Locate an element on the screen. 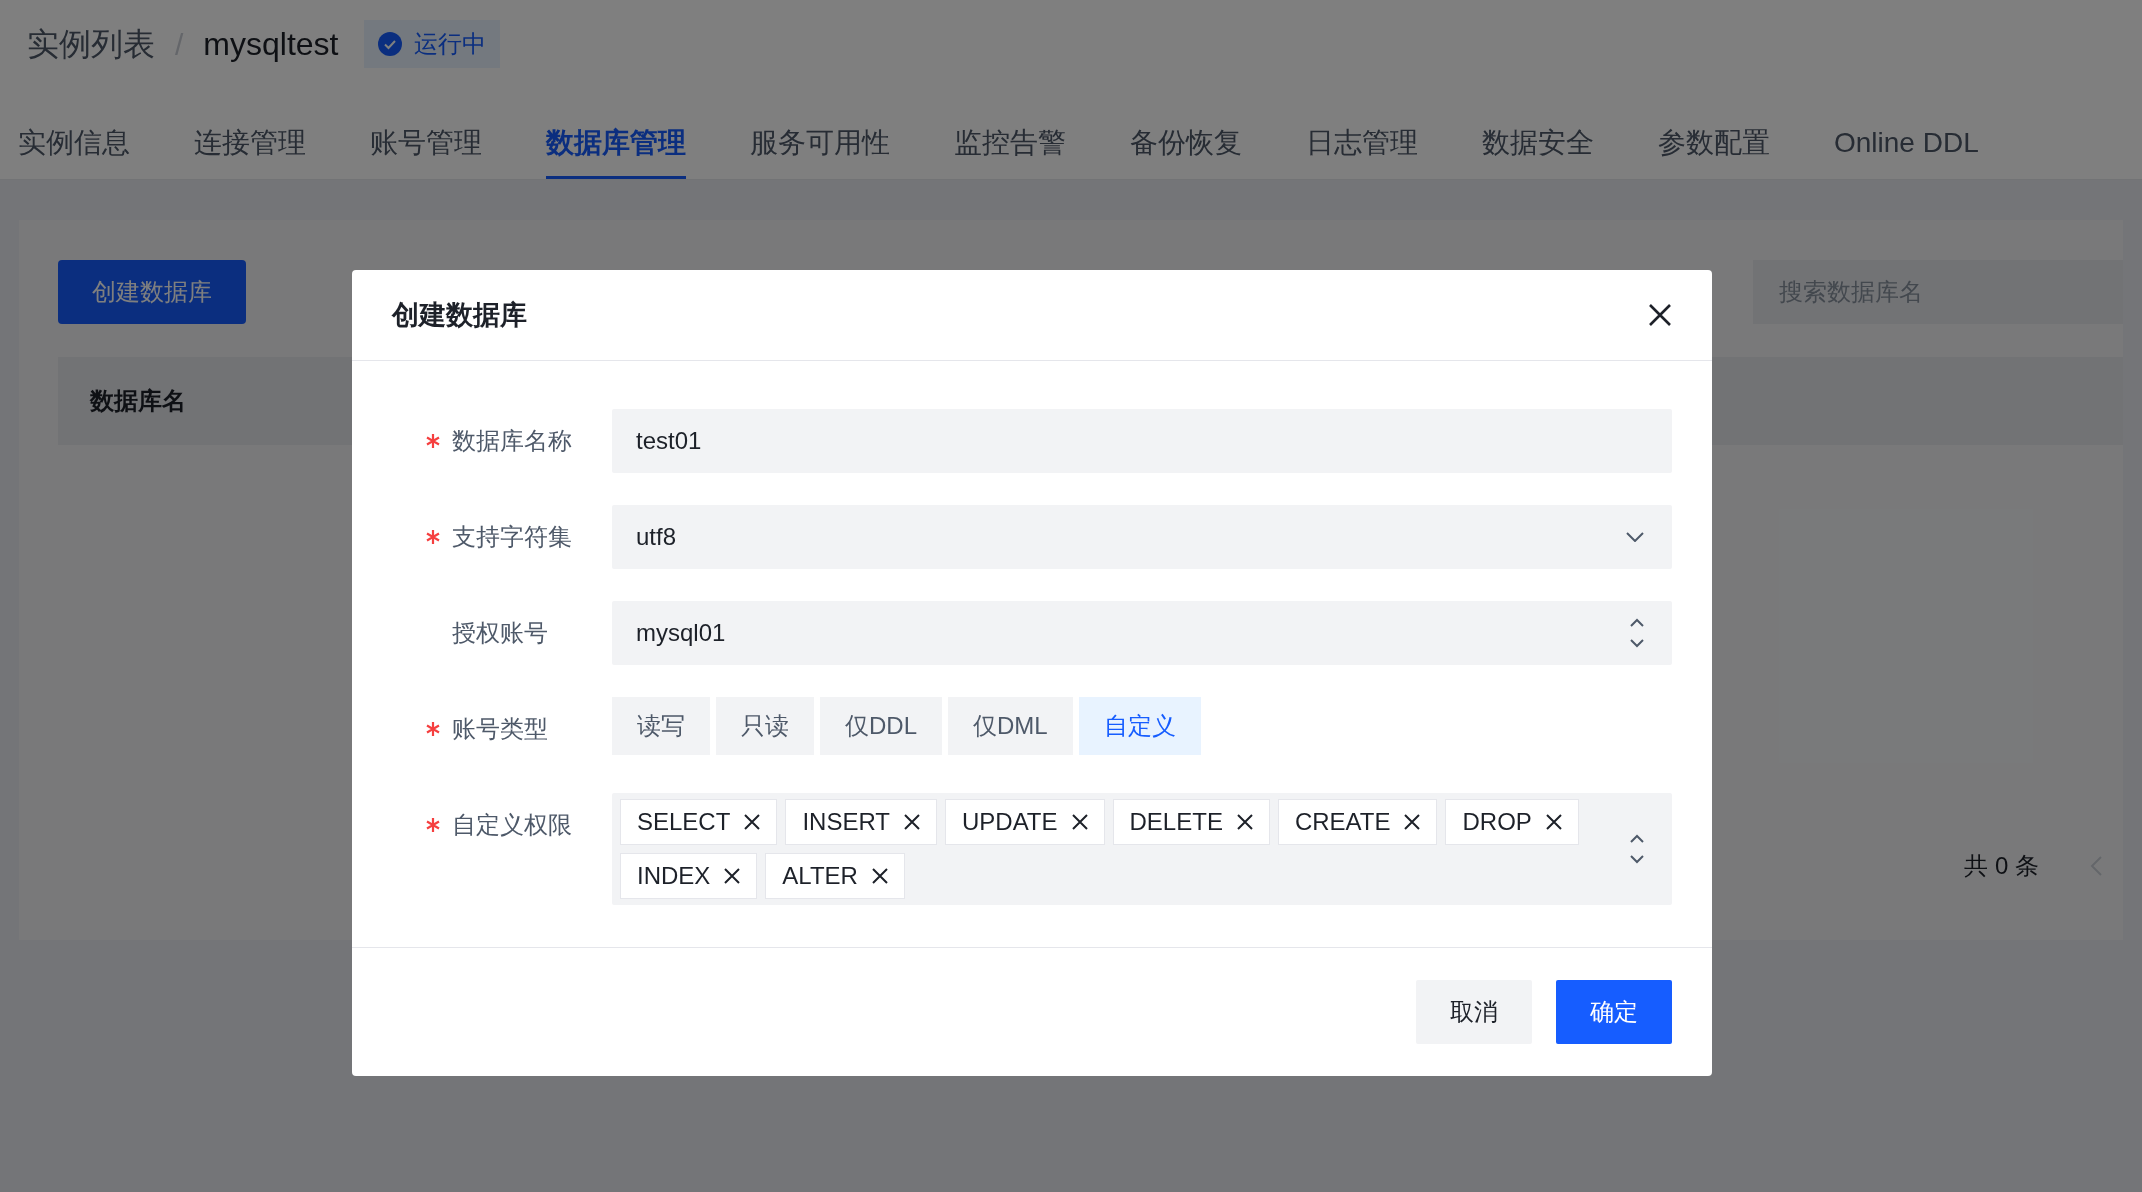  tab: 数据安全 is located at coordinates (1538, 133).